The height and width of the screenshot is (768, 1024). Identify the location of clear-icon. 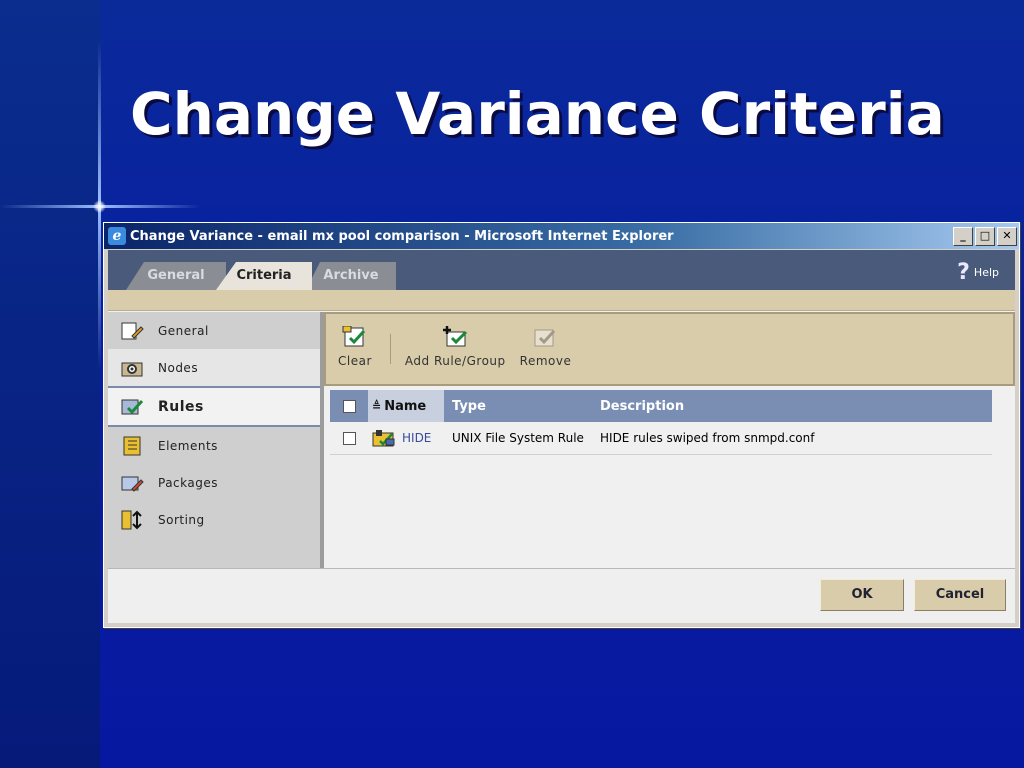
(354, 336).